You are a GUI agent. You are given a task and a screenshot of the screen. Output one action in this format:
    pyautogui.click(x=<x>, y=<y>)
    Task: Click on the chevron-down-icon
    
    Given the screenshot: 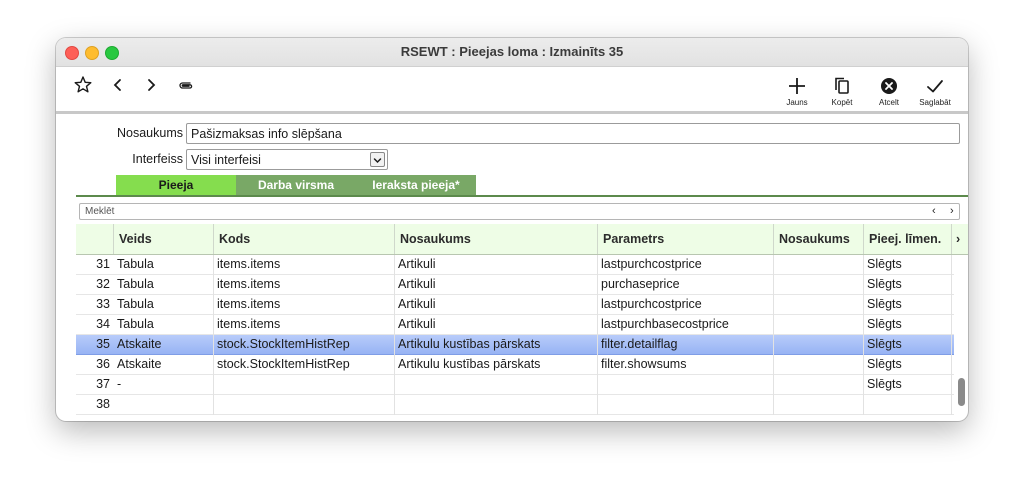 What is the action you would take?
    pyautogui.click(x=377, y=159)
    